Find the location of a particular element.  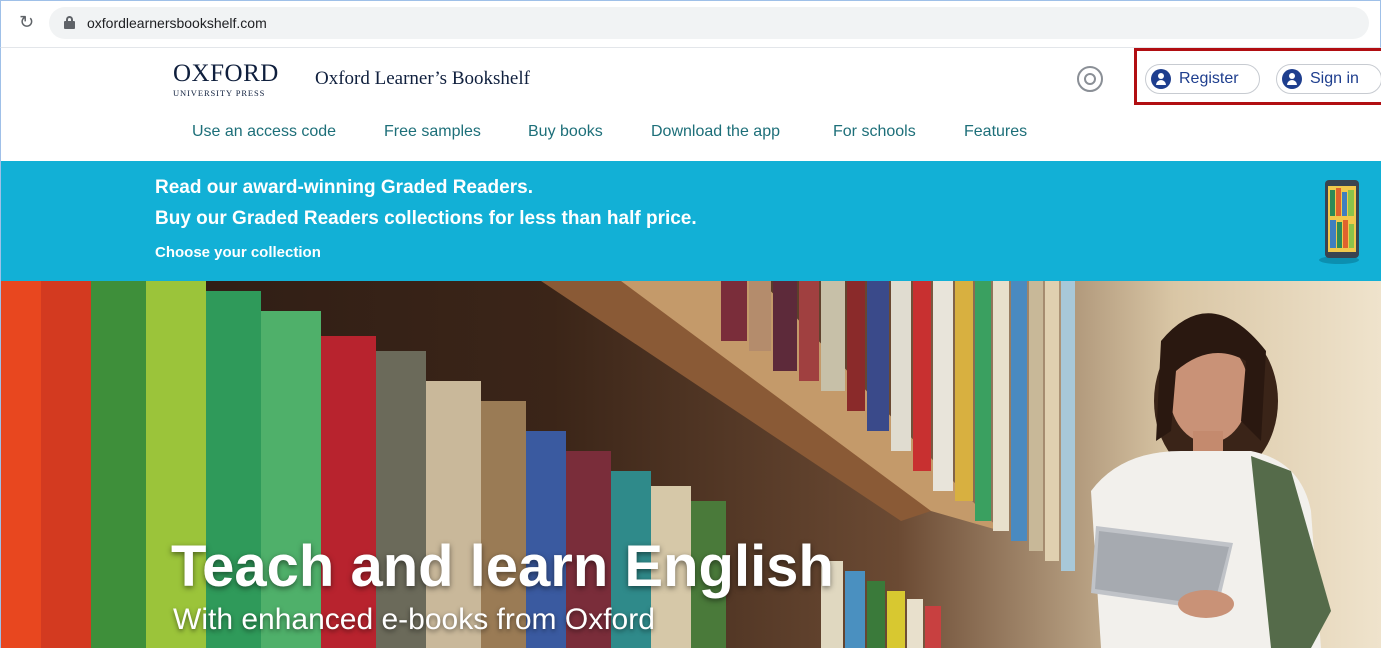

sign-in-label: Sign in is located at coordinates (1334, 78).